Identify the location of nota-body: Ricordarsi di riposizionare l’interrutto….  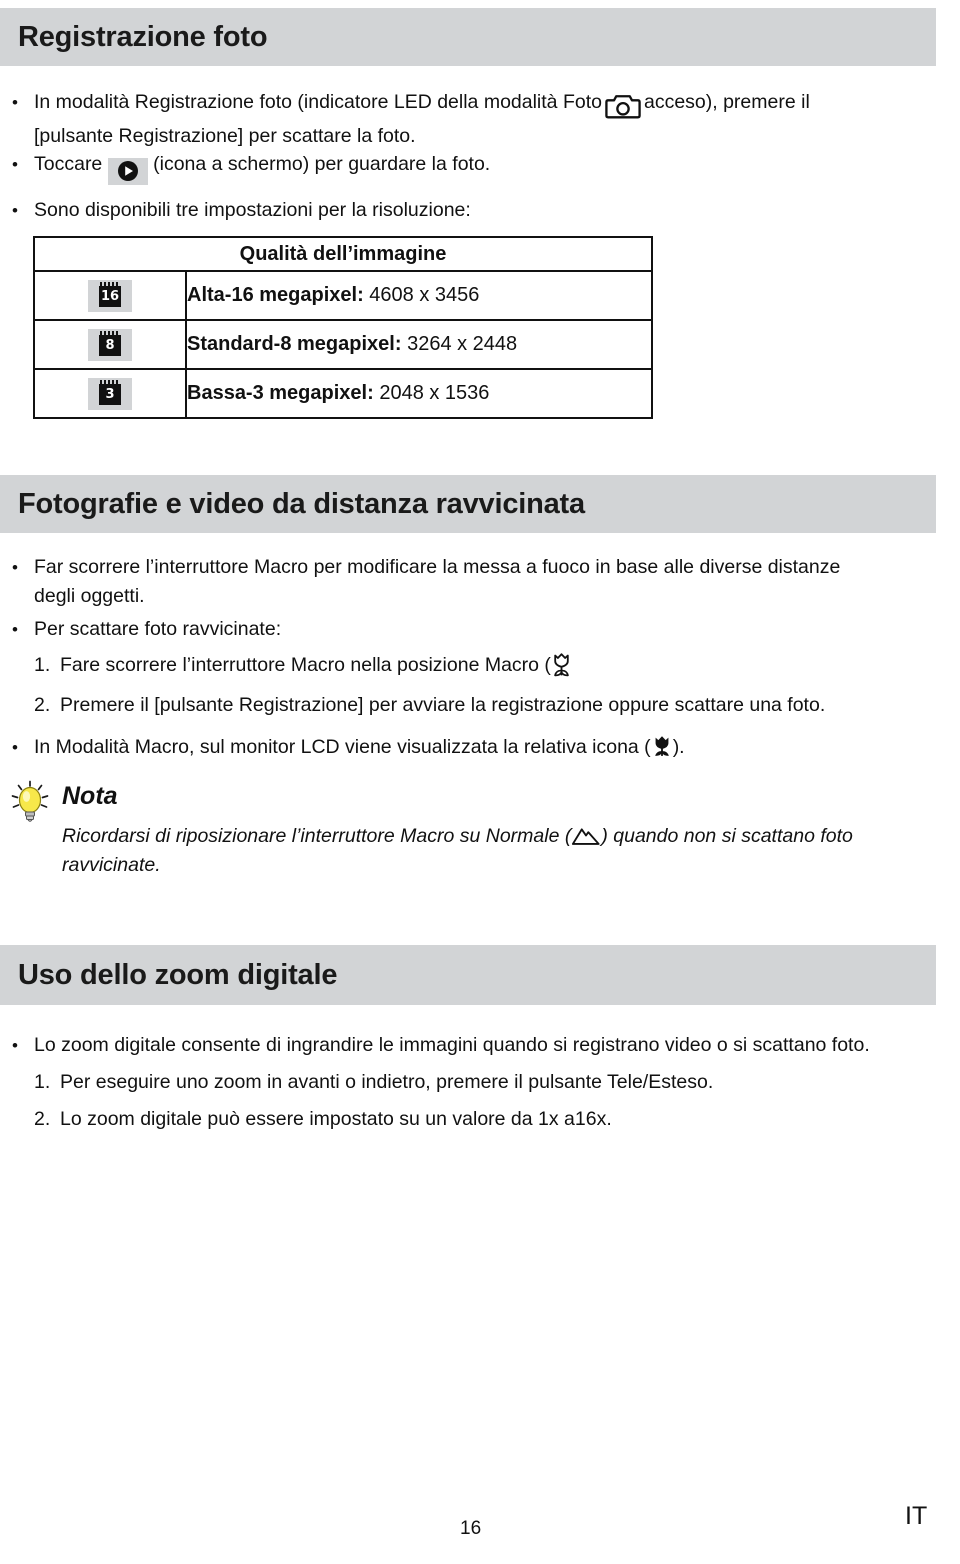
(502, 851).